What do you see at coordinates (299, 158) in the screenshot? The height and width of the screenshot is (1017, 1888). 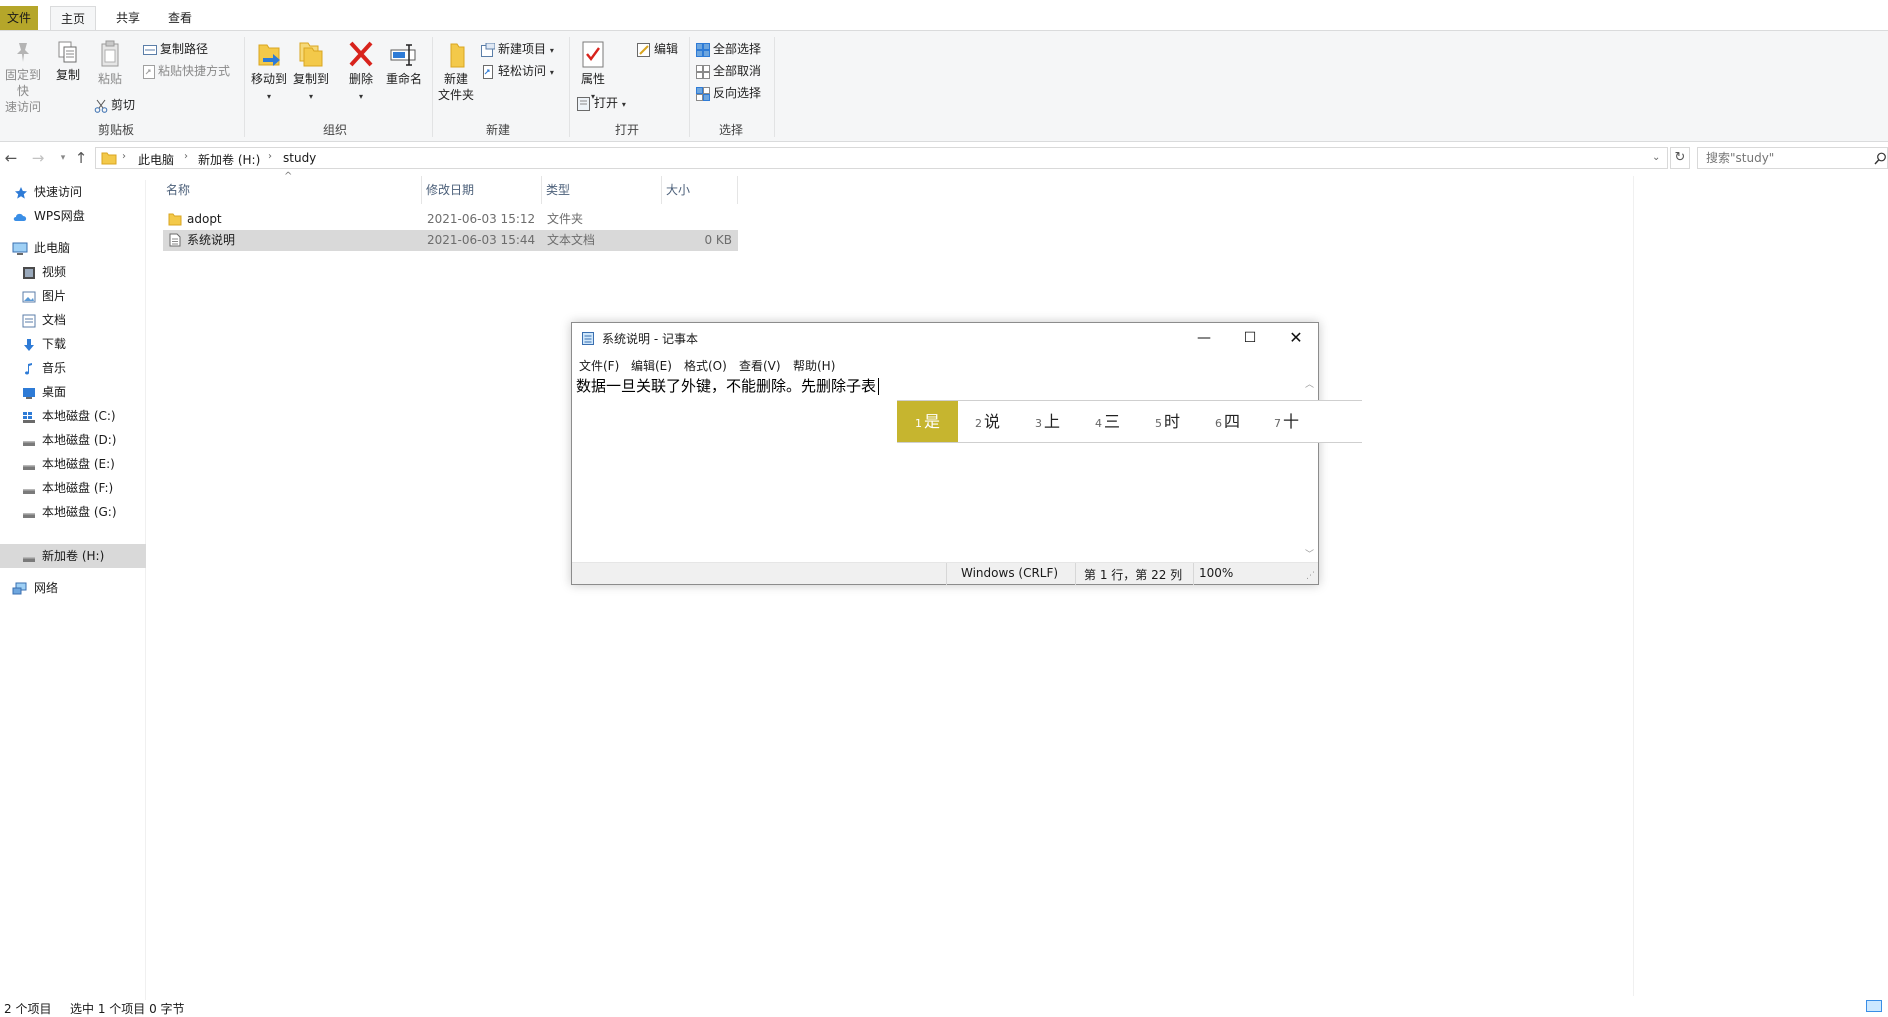 I see `breadcrumb-study: study` at bounding box center [299, 158].